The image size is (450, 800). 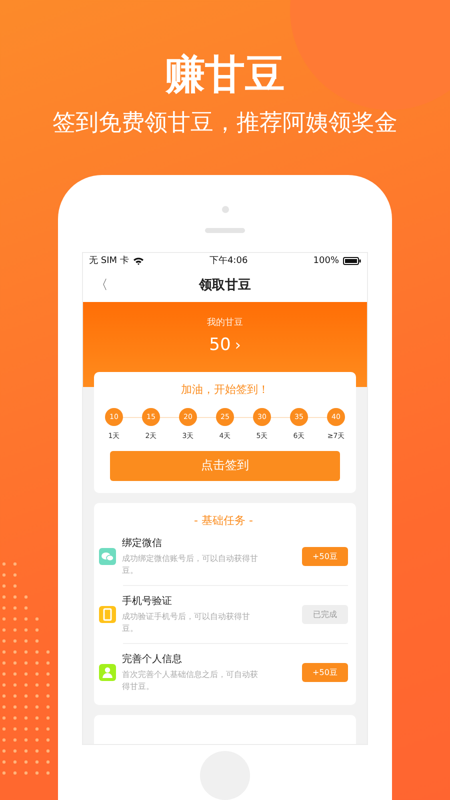 I want to click on chevron-icon: ›, so click(x=237, y=345).